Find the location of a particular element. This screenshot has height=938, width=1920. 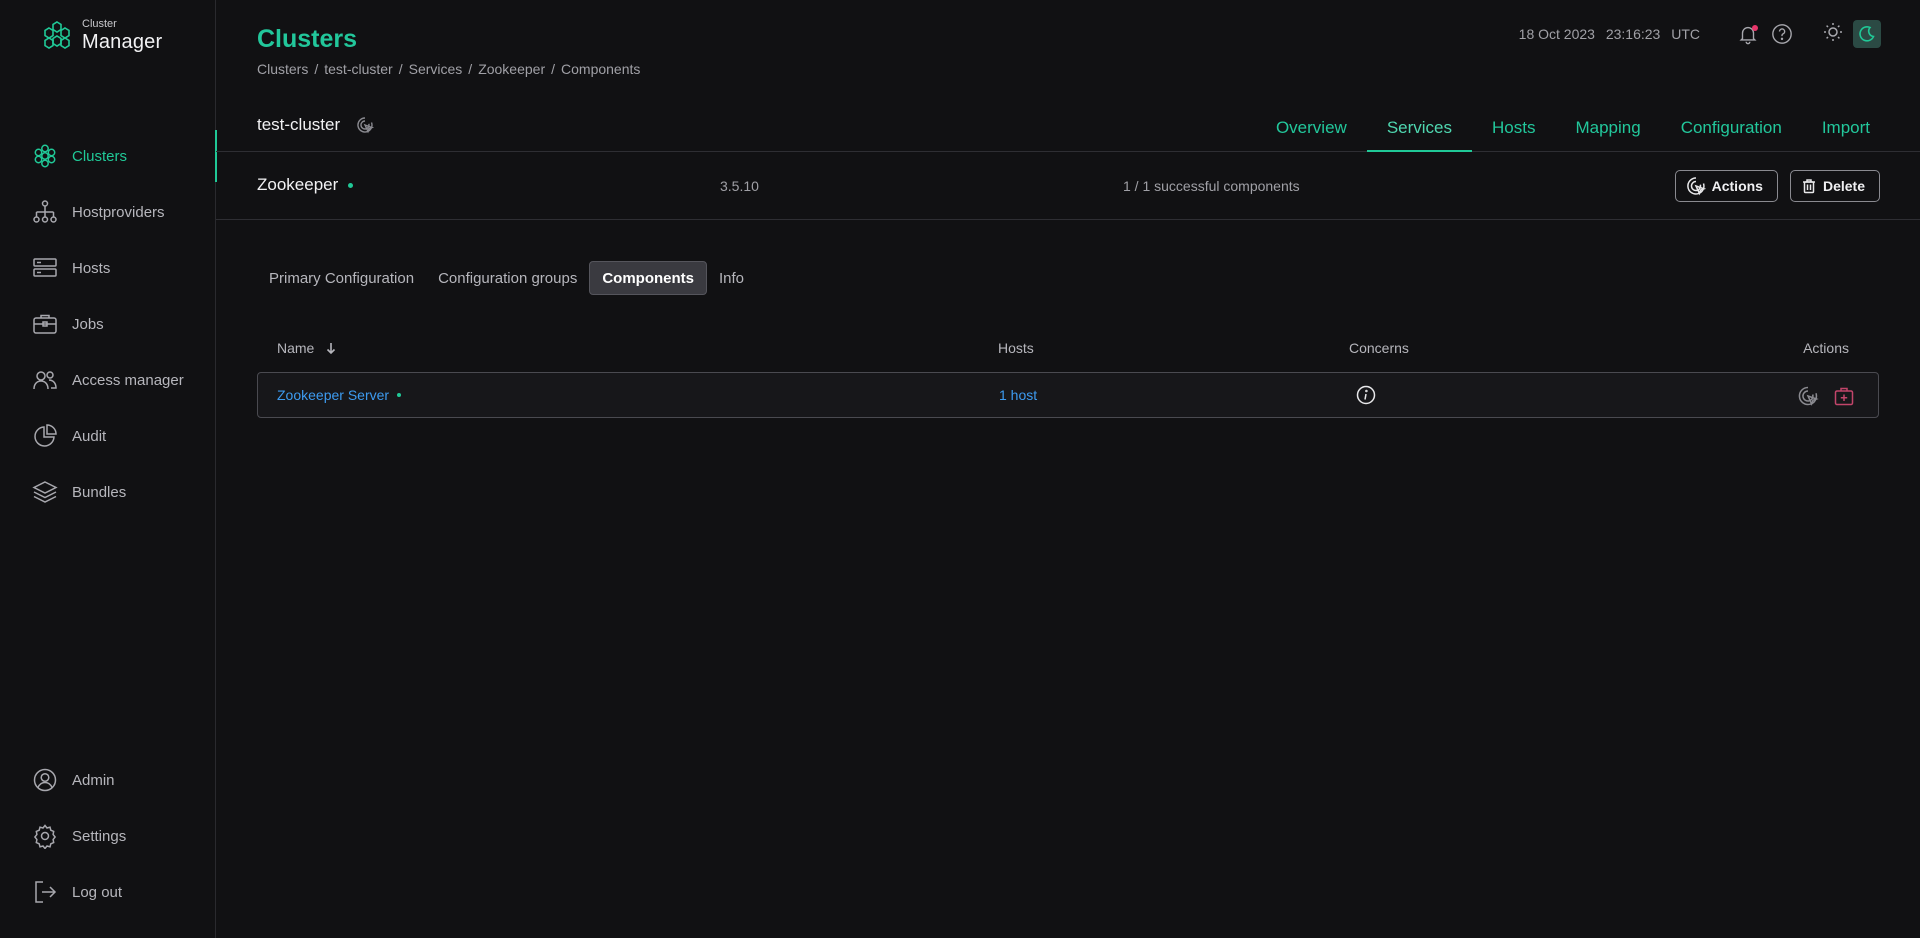

breadcrumb-item-current: Components is located at coordinates (601, 69).